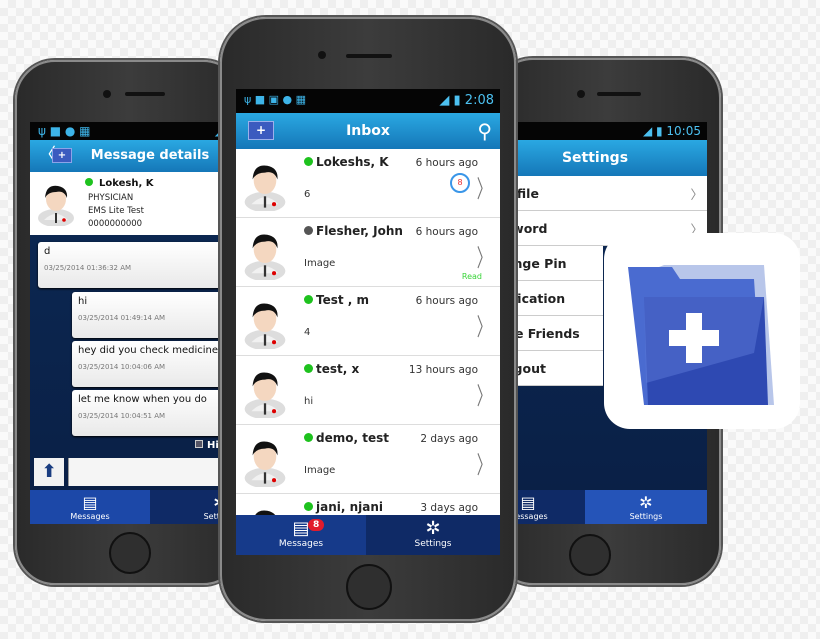  Describe the element at coordinates (595, 158) in the screenshot. I see `page-title: Settings` at that location.